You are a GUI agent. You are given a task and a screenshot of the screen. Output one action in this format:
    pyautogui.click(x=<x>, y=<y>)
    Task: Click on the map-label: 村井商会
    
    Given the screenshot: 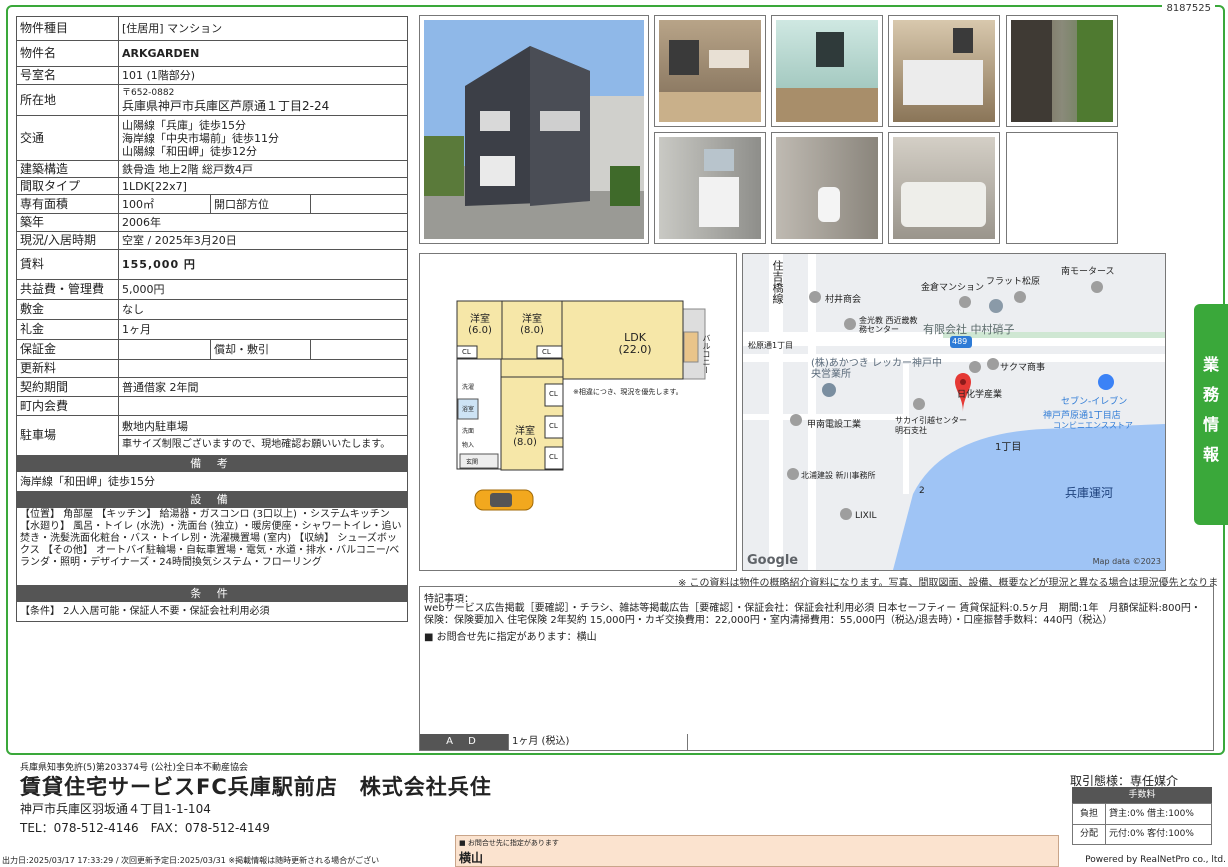 What is the action you would take?
    pyautogui.click(x=843, y=300)
    